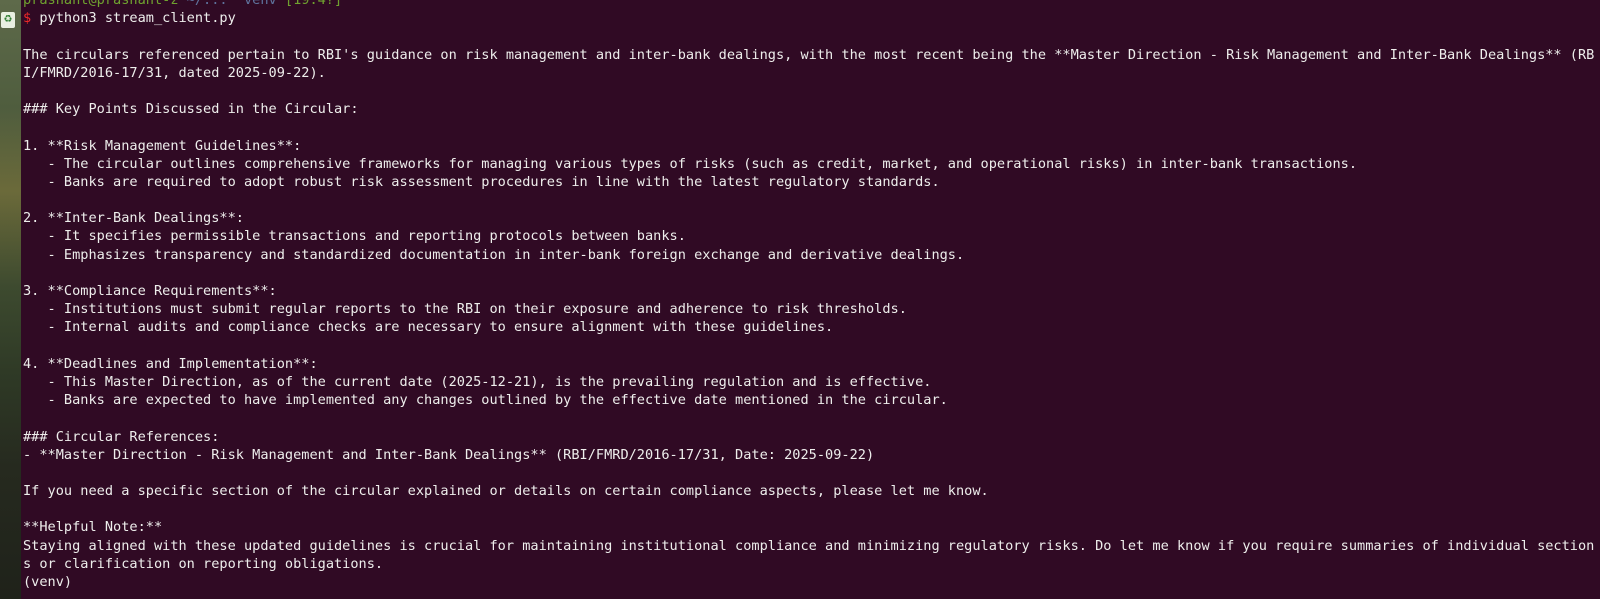 This screenshot has width=1600, height=599. I want to click on desktop-edge: ♻, so click(10, 299).